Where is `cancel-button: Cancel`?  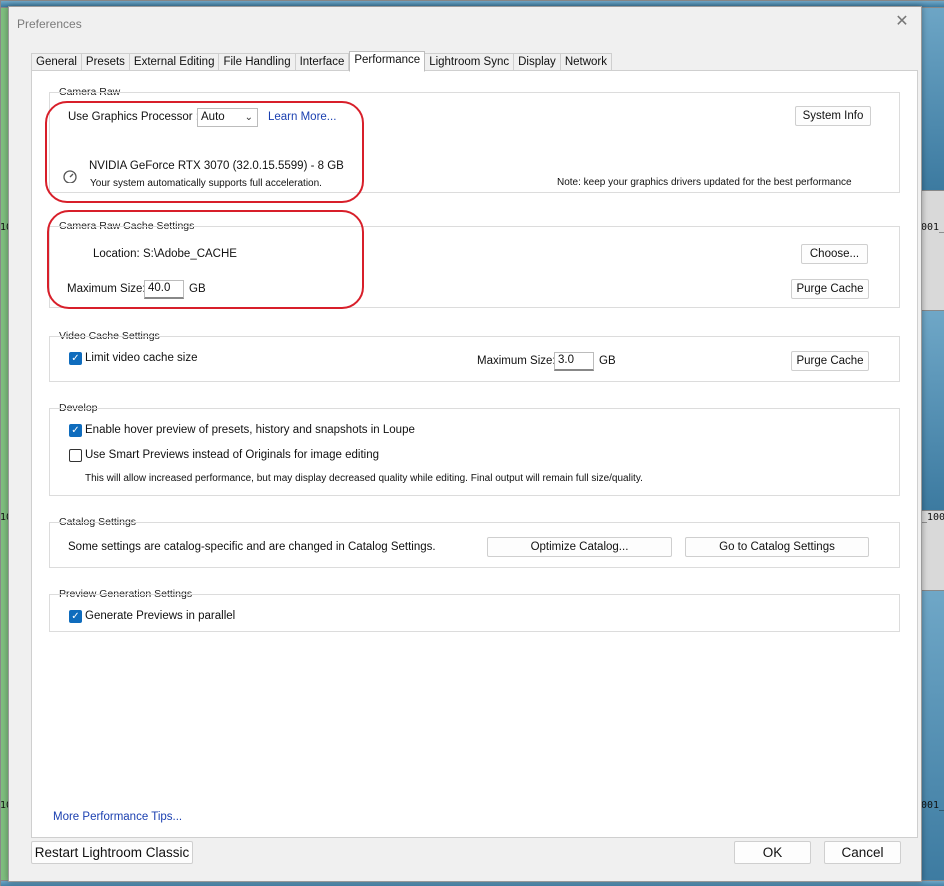
cancel-button: Cancel is located at coordinates (862, 852).